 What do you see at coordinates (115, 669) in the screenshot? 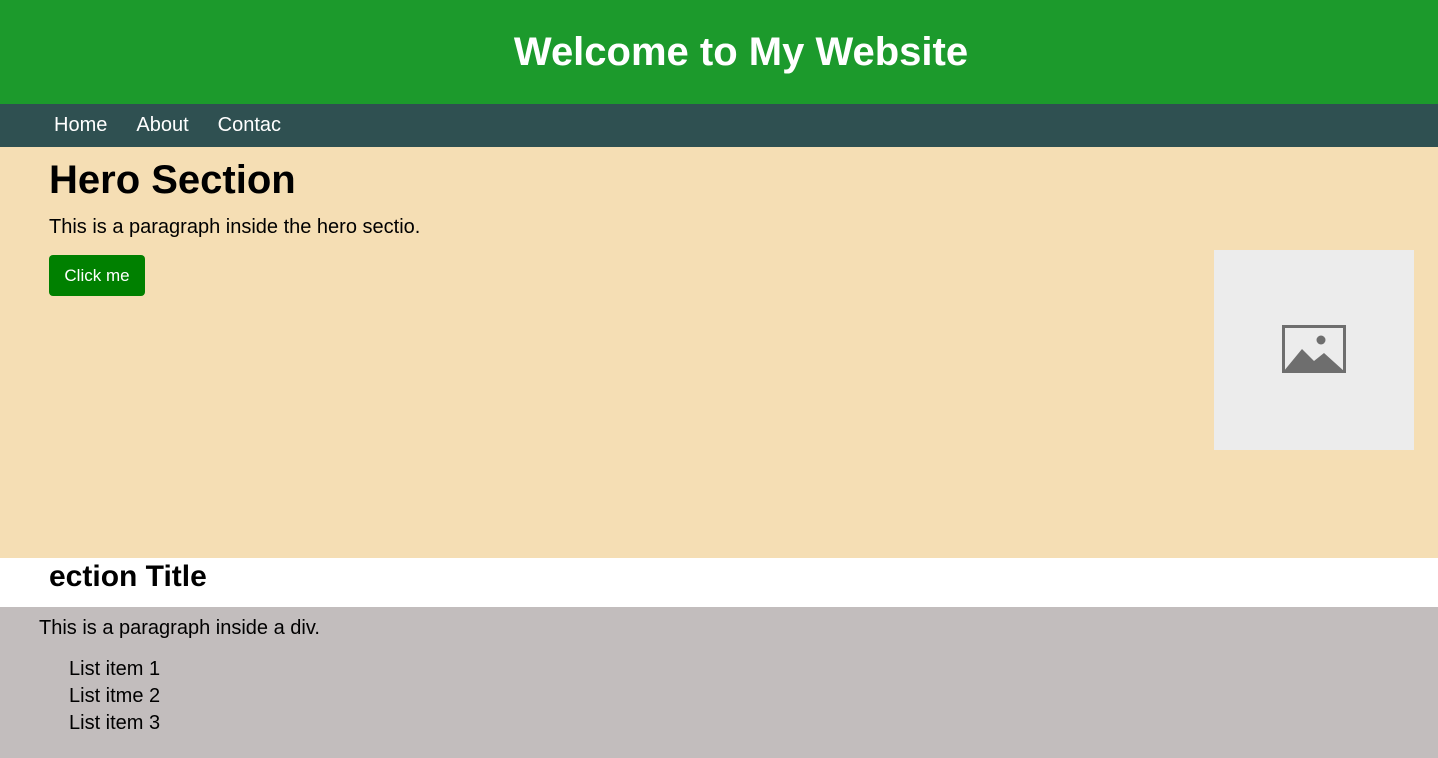
I see `list-item: List item 1` at bounding box center [115, 669].